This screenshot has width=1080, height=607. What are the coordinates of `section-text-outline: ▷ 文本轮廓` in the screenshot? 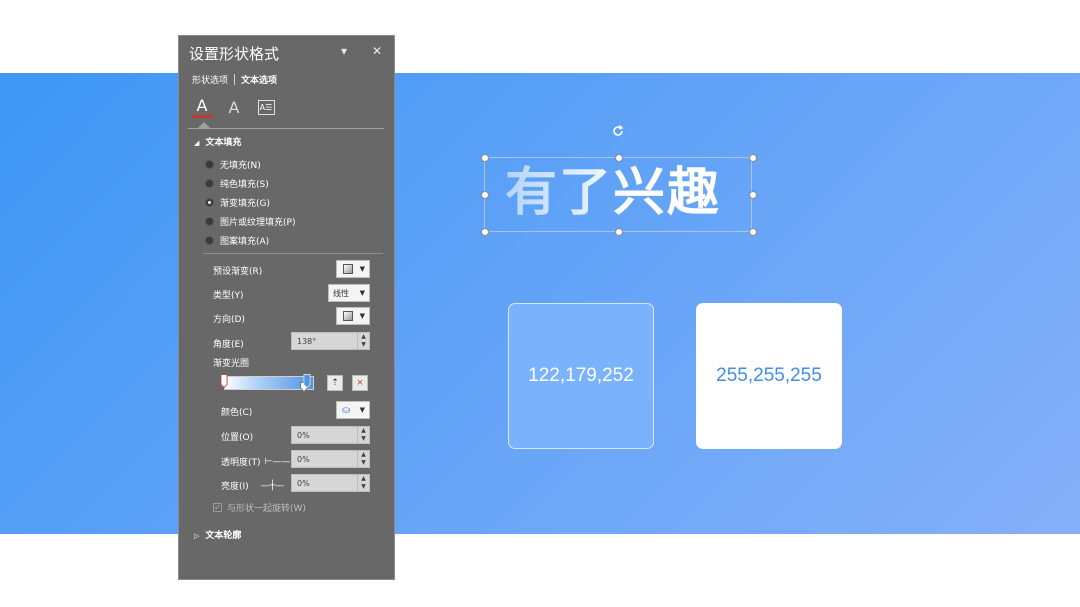 It's located at (217, 534).